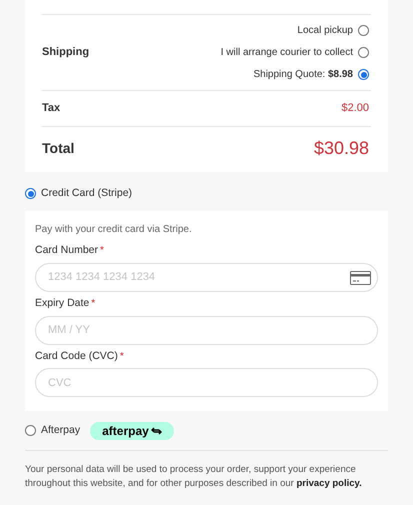  What do you see at coordinates (206, 383) in the screenshot?
I see `input-field: CVC` at bounding box center [206, 383].